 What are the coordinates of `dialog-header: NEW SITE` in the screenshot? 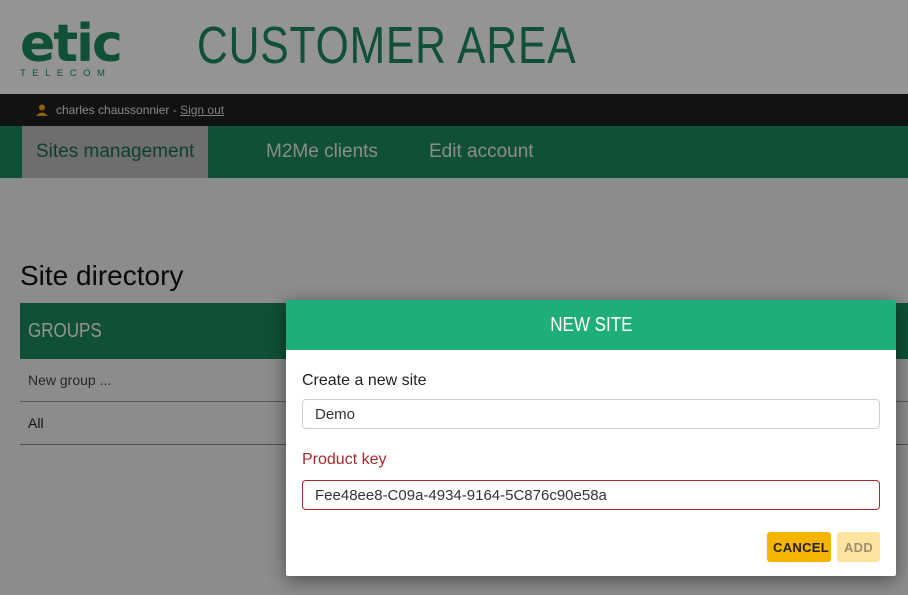 It's located at (591, 325).